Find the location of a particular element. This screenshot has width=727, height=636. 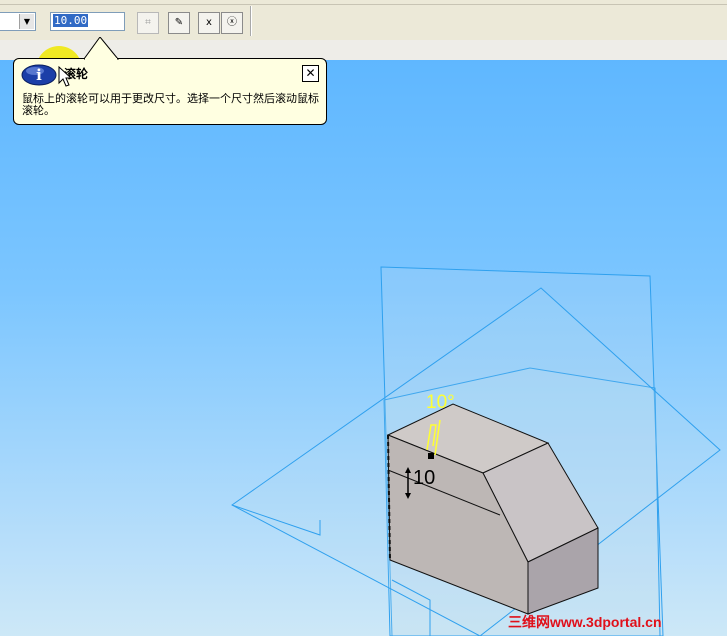

dimension-value-text: 10.00 is located at coordinates (71, 20).